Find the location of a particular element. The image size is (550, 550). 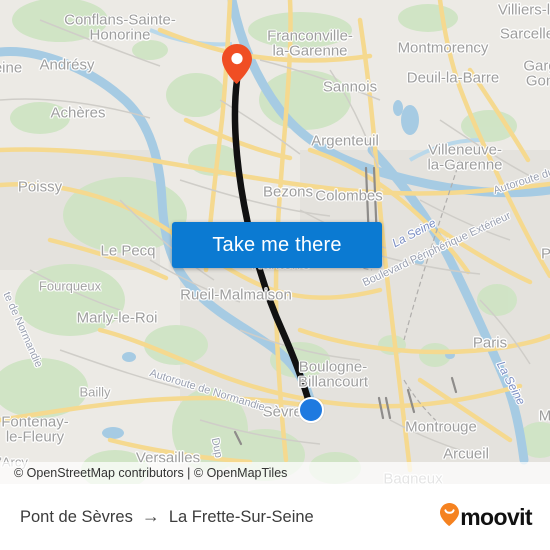

destination-map-dot is located at coordinates (311, 410).